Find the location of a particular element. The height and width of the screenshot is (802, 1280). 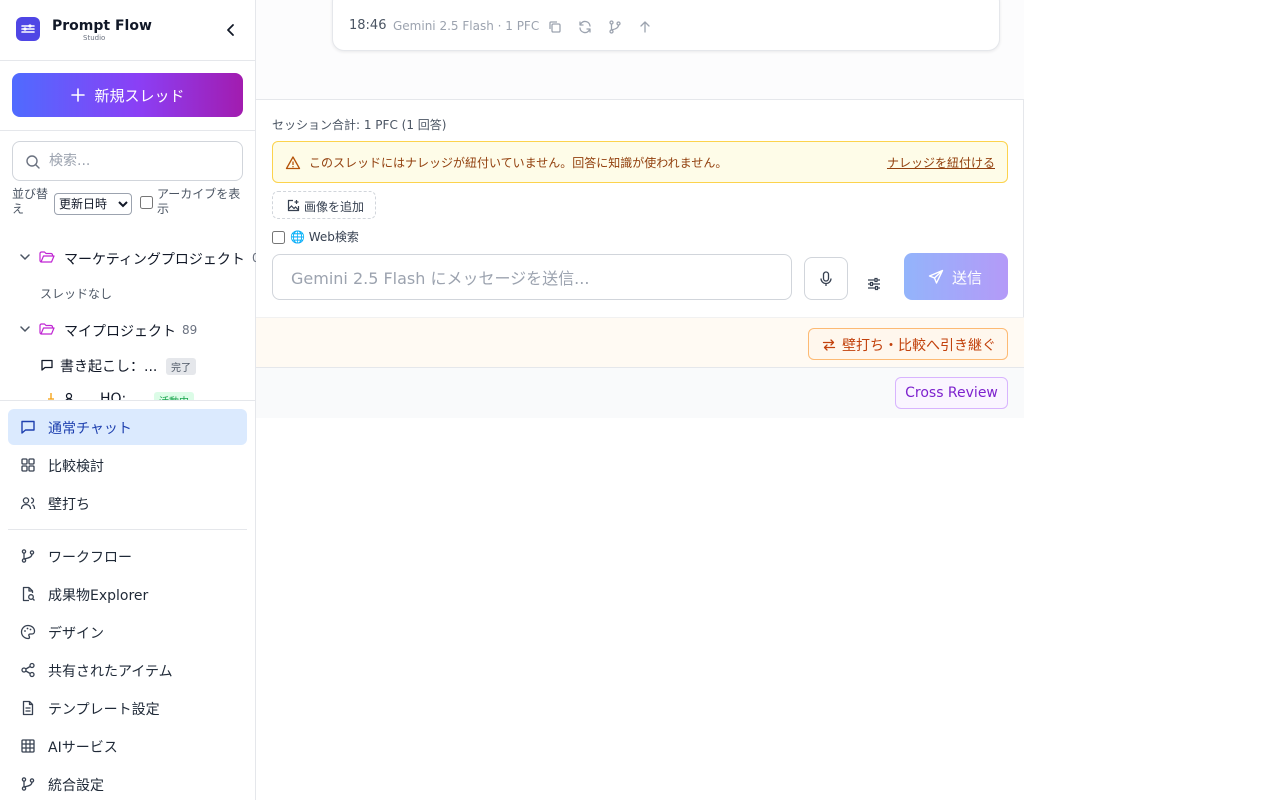

folder-name: マイプロジェクト is located at coordinates (120, 332).